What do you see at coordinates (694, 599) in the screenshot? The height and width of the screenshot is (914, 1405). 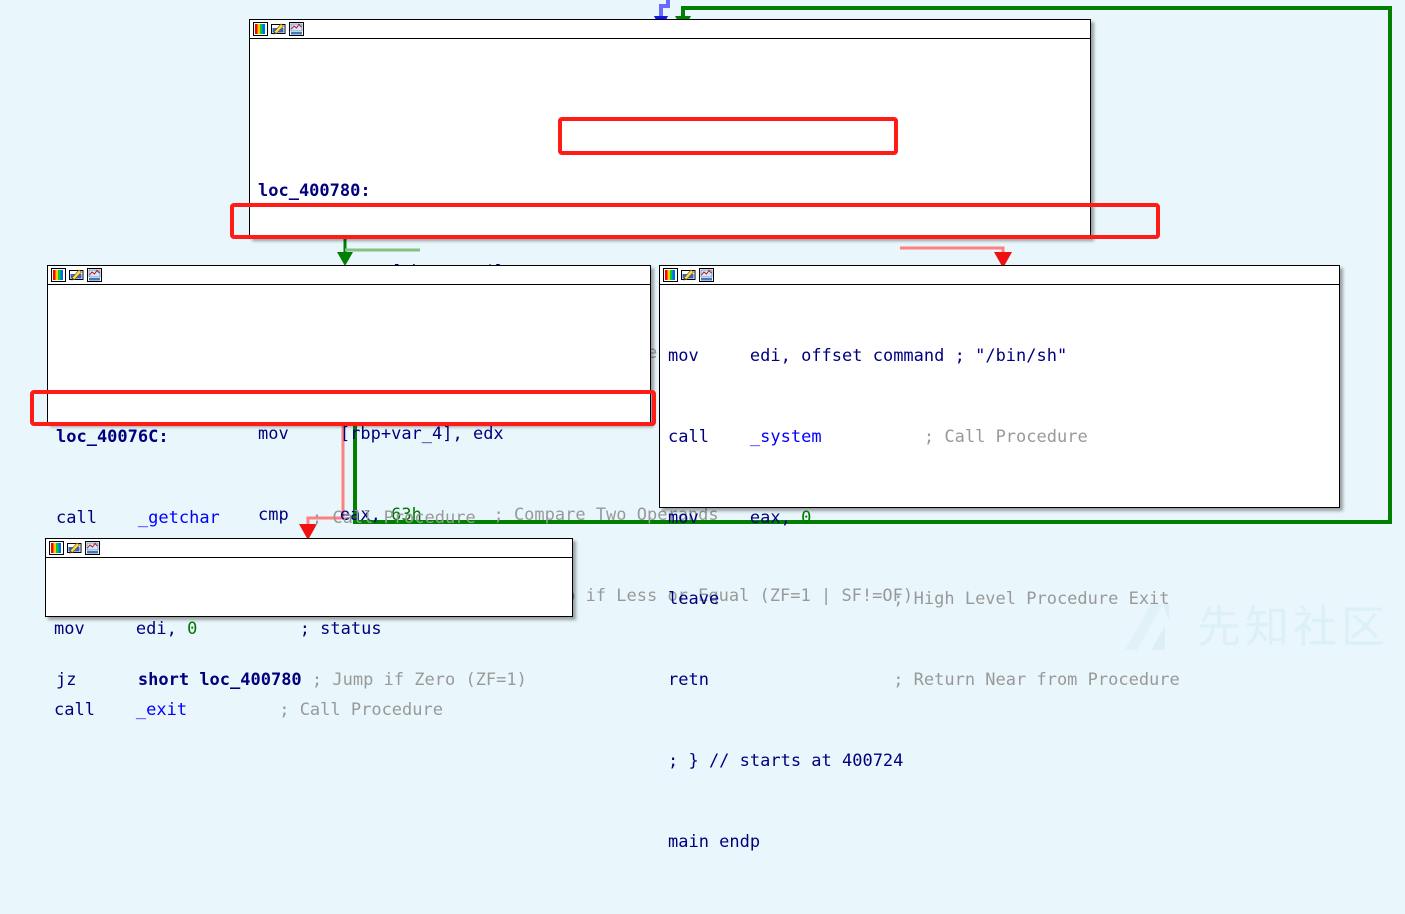 I see `mnemonic: leave` at bounding box center [694, 599].